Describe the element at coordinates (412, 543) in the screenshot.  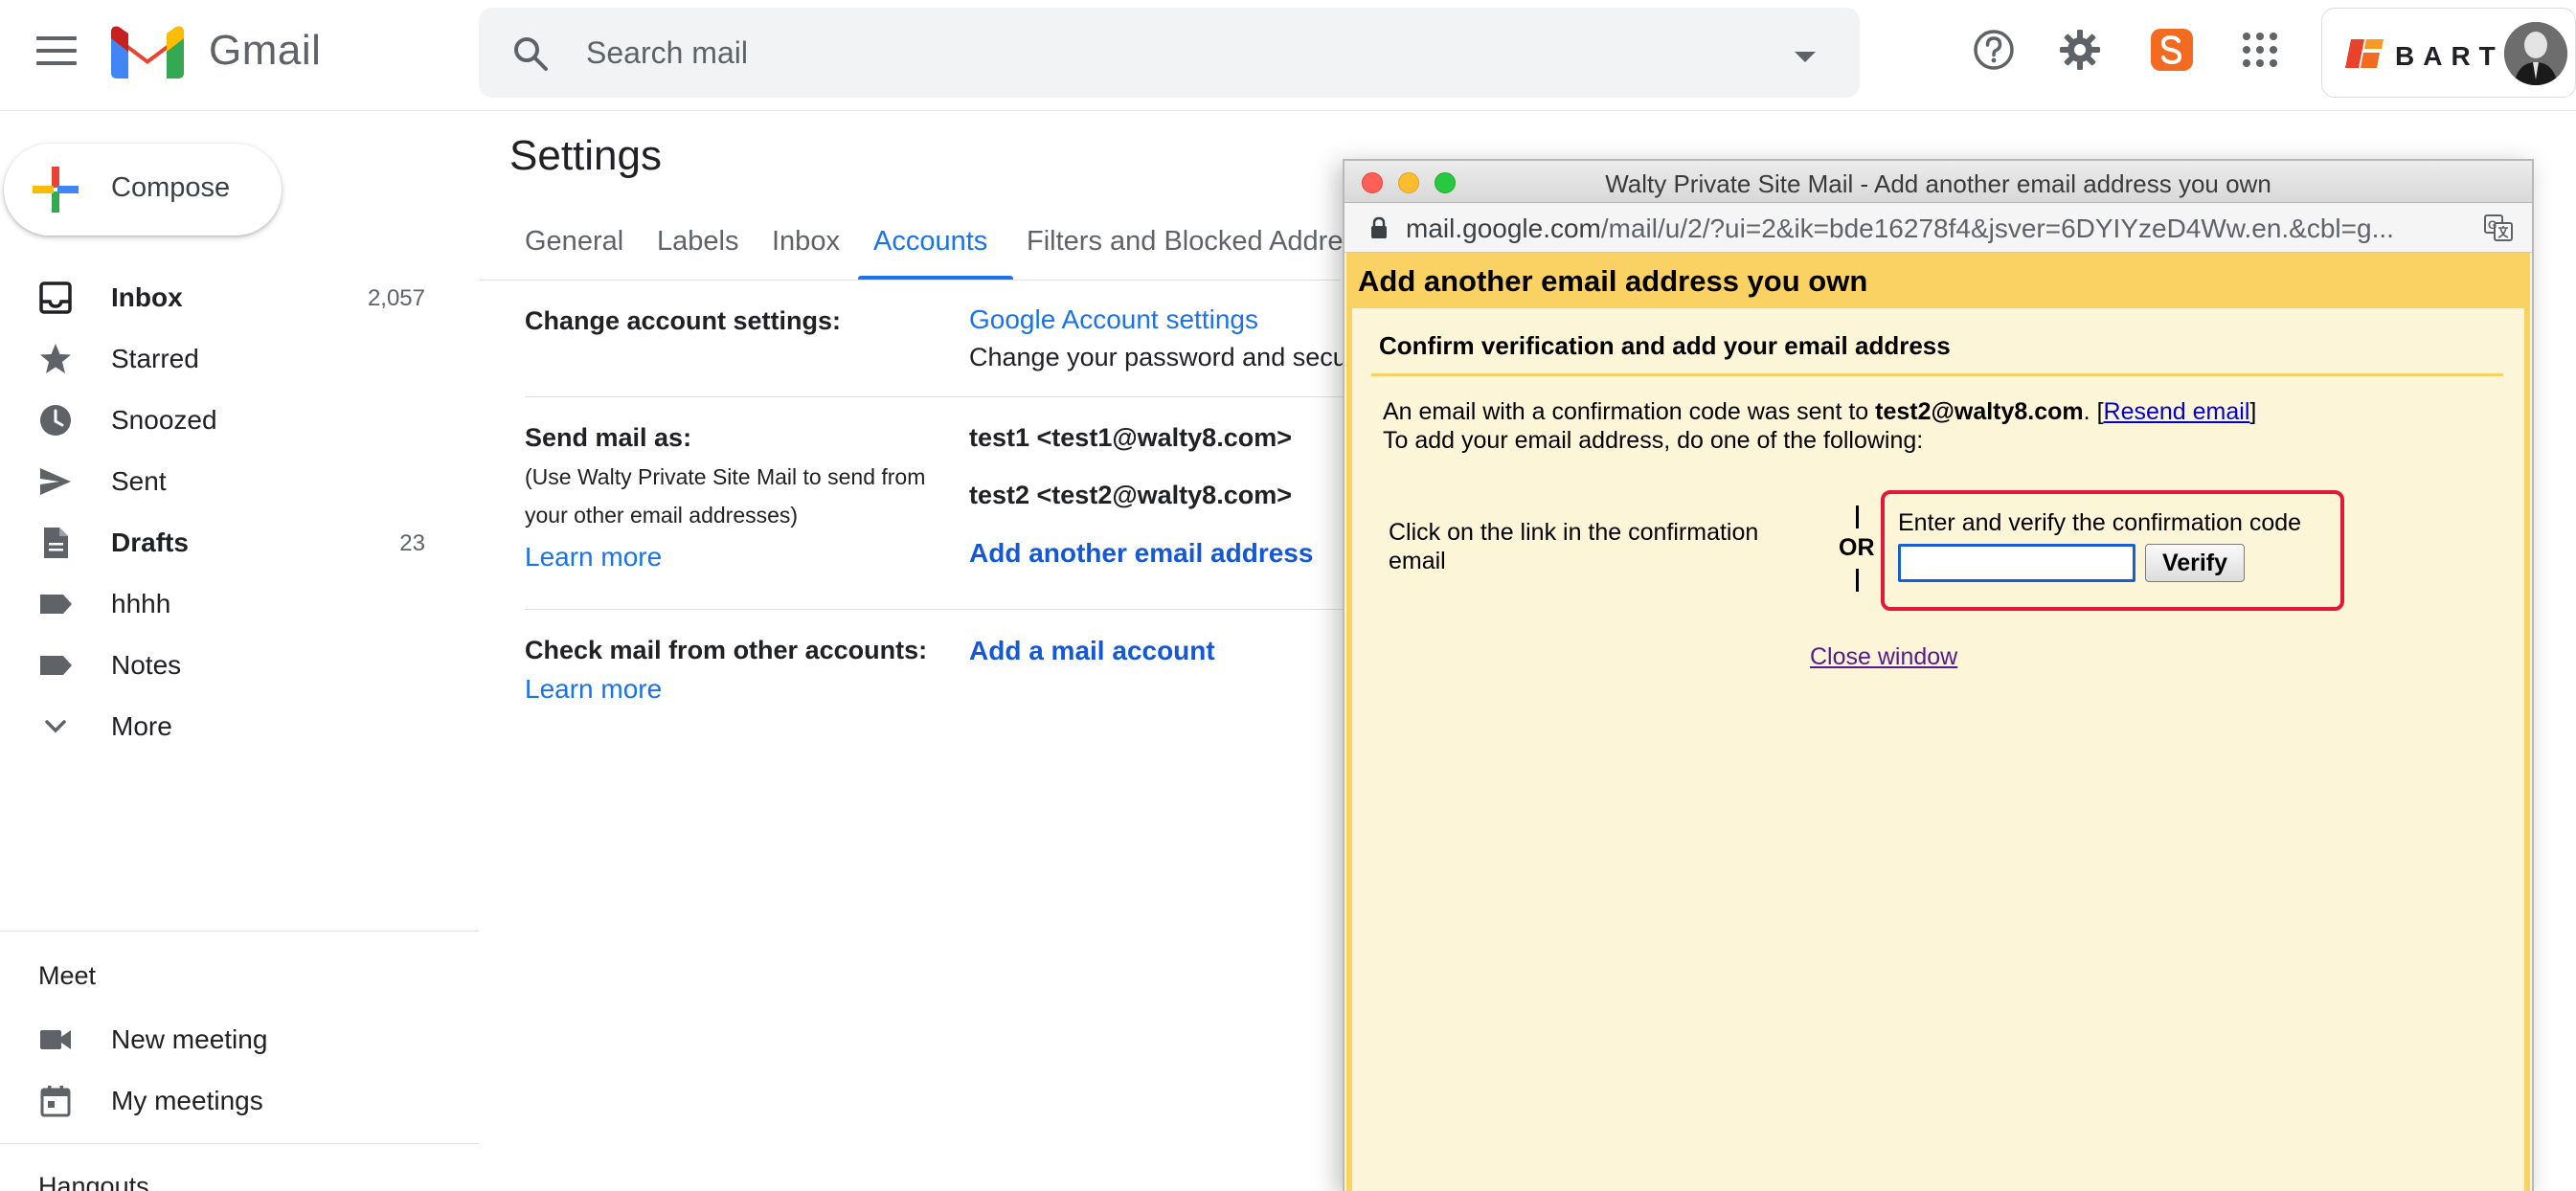
I see `drafts-count: 23` at that location.